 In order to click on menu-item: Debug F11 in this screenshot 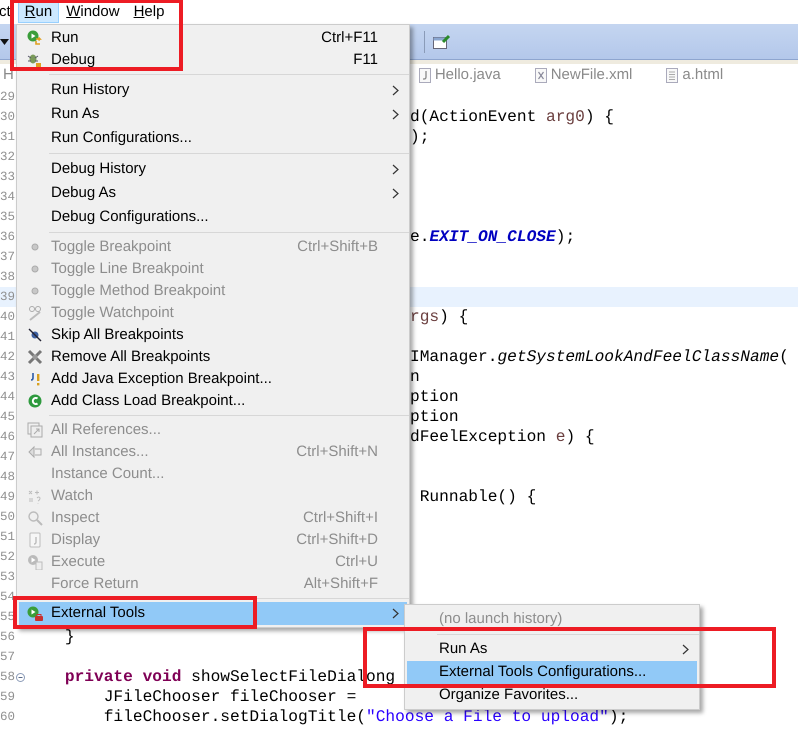, I will do `click(213, 60)`.